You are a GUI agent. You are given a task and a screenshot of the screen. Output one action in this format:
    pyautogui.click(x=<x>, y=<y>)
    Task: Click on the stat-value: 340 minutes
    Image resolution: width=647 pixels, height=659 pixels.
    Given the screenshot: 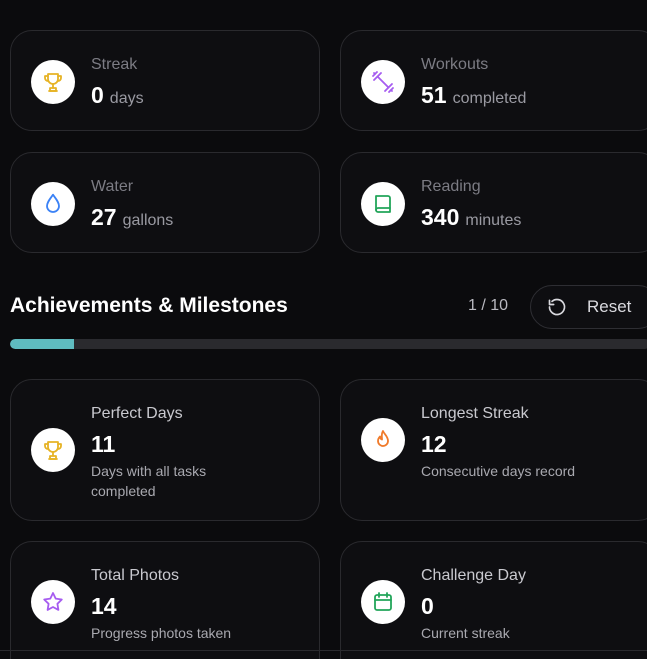 What is the action you would take?
    pyautogui.click(x=471, y=217)
    